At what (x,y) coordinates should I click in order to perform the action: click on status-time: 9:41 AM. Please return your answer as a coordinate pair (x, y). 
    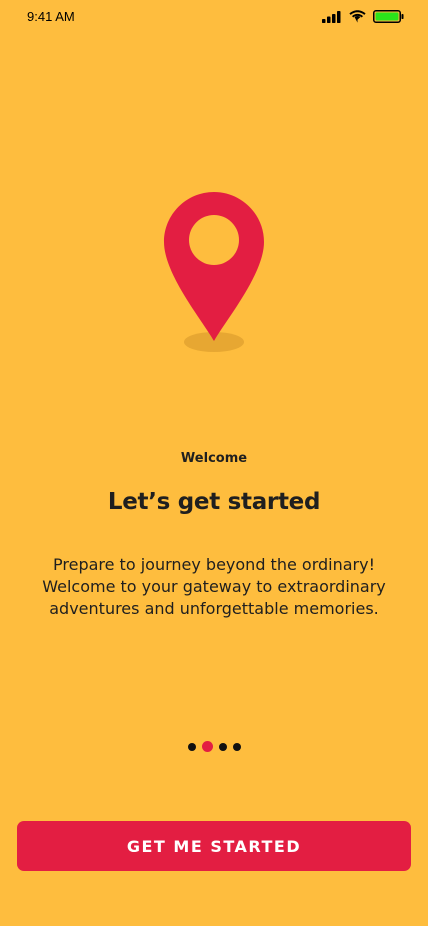
    Looking at the image, I should click on (51, 16).